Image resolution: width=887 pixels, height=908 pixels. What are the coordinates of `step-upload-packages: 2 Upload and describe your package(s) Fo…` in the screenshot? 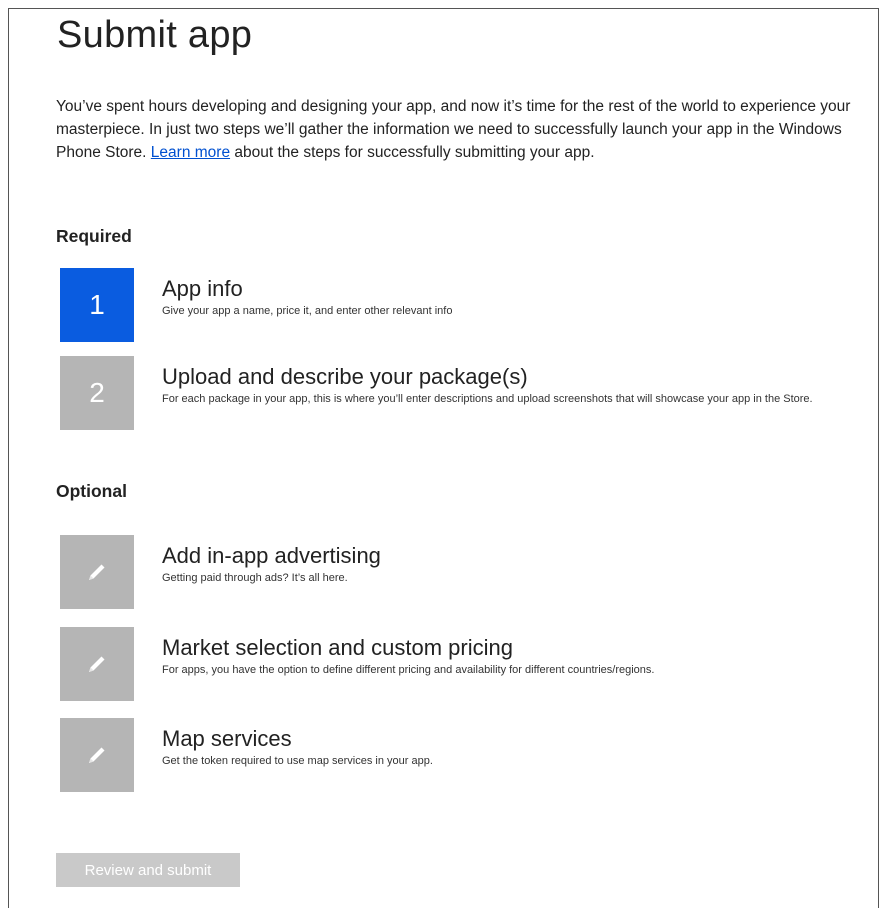 It's located at (460, 393).